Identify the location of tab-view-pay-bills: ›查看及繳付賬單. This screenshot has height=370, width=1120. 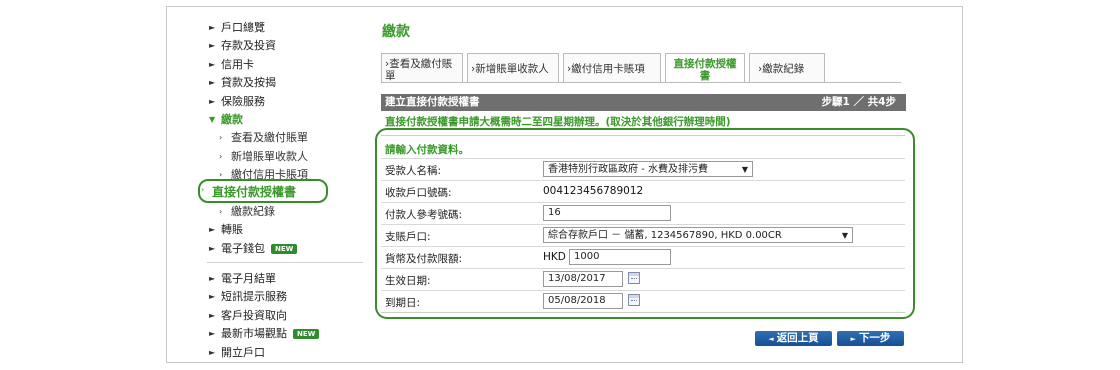
(422, 68).